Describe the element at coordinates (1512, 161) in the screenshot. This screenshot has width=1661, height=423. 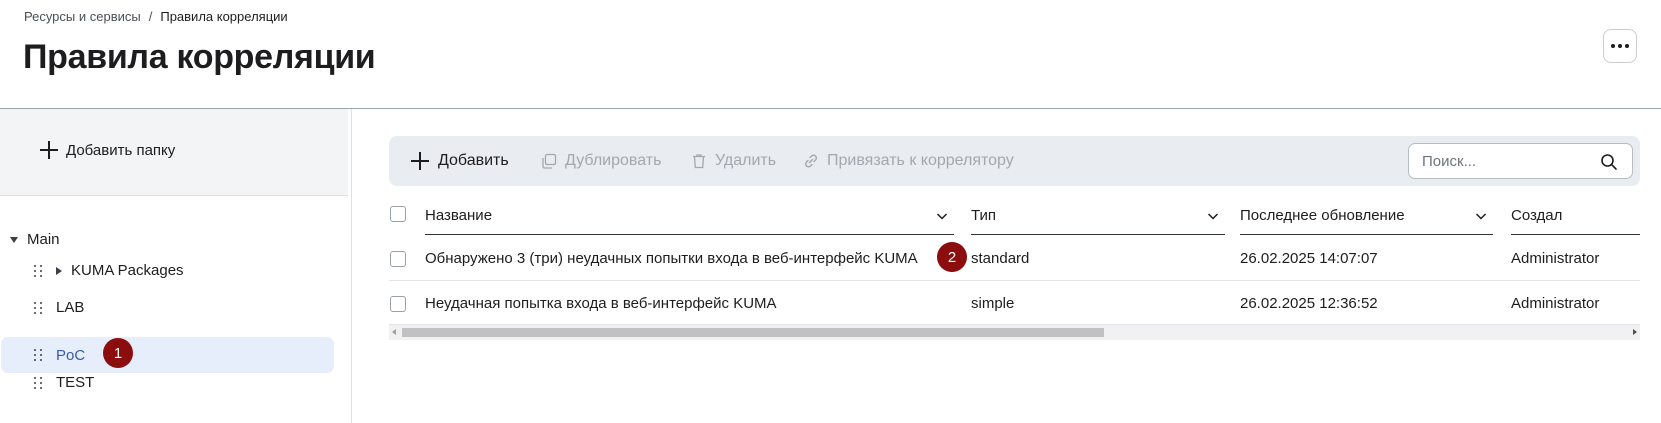
I see `search-input` at that location.